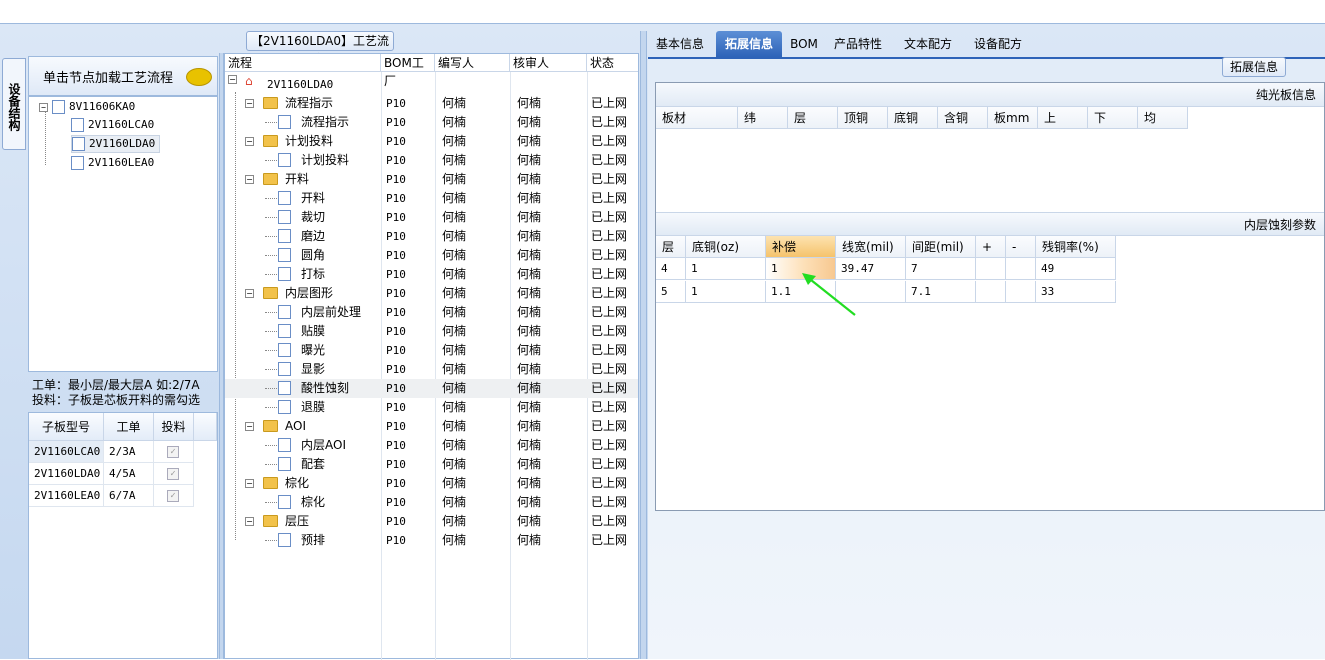 The width and height of the screenshot is (1325, 660). What do you see at coordinates (697, 118) in the screenshot?
I see `header-board-material: 板材` at bounding box center [697, 118].